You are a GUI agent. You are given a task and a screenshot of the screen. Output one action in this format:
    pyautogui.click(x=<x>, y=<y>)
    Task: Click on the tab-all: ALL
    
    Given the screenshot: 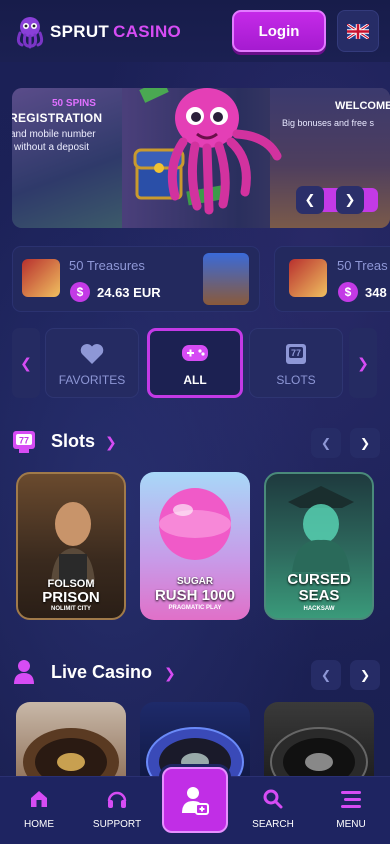 What is the action you would take?
    pyautogui.click(x=195, y=363)
    